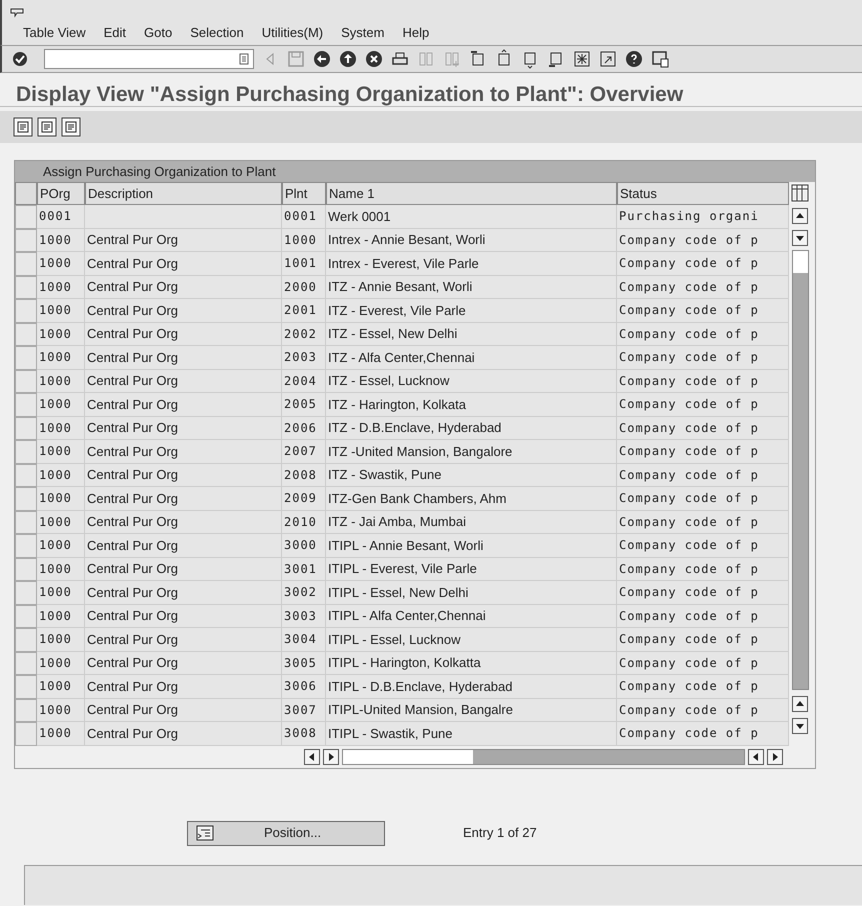 The width and height of the screenshot is (862, 906). I want to click on menu-item: System, so click(362, 32).